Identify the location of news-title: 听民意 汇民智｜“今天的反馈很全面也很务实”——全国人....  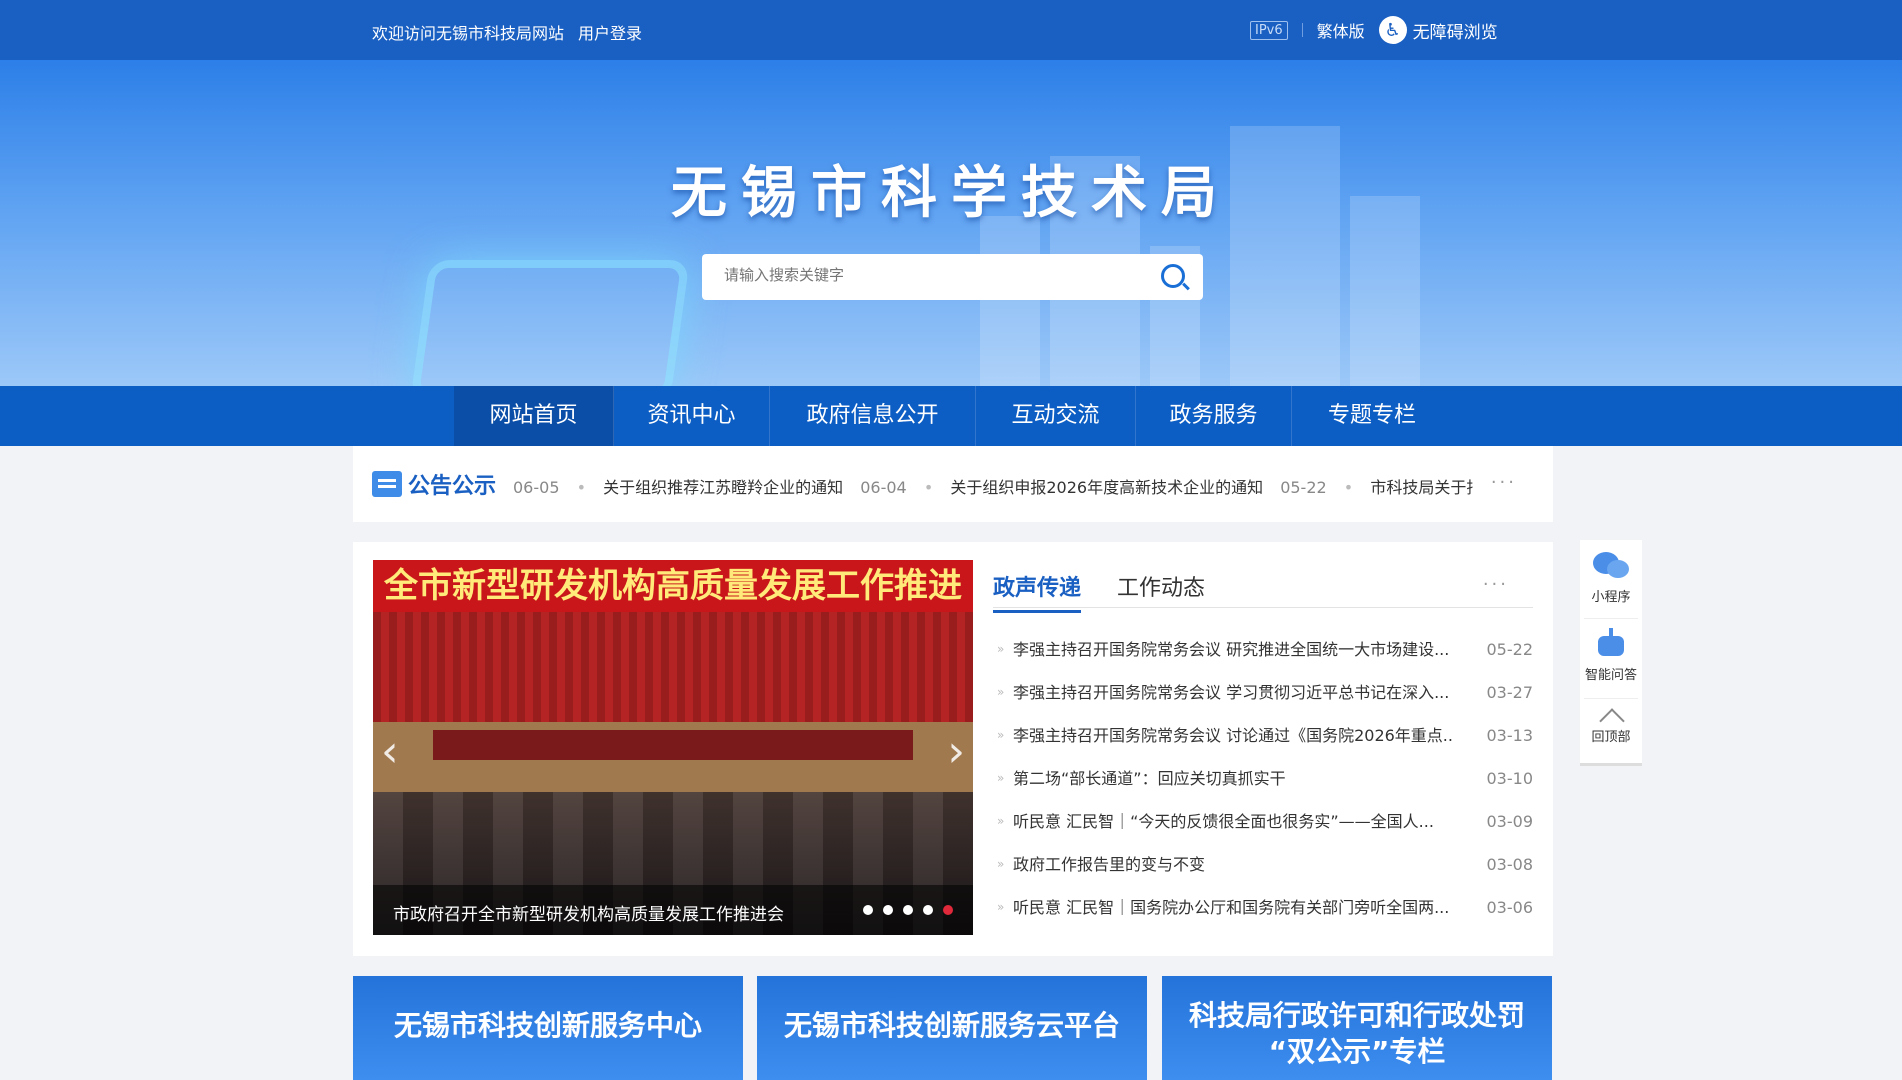
(1233, 821).